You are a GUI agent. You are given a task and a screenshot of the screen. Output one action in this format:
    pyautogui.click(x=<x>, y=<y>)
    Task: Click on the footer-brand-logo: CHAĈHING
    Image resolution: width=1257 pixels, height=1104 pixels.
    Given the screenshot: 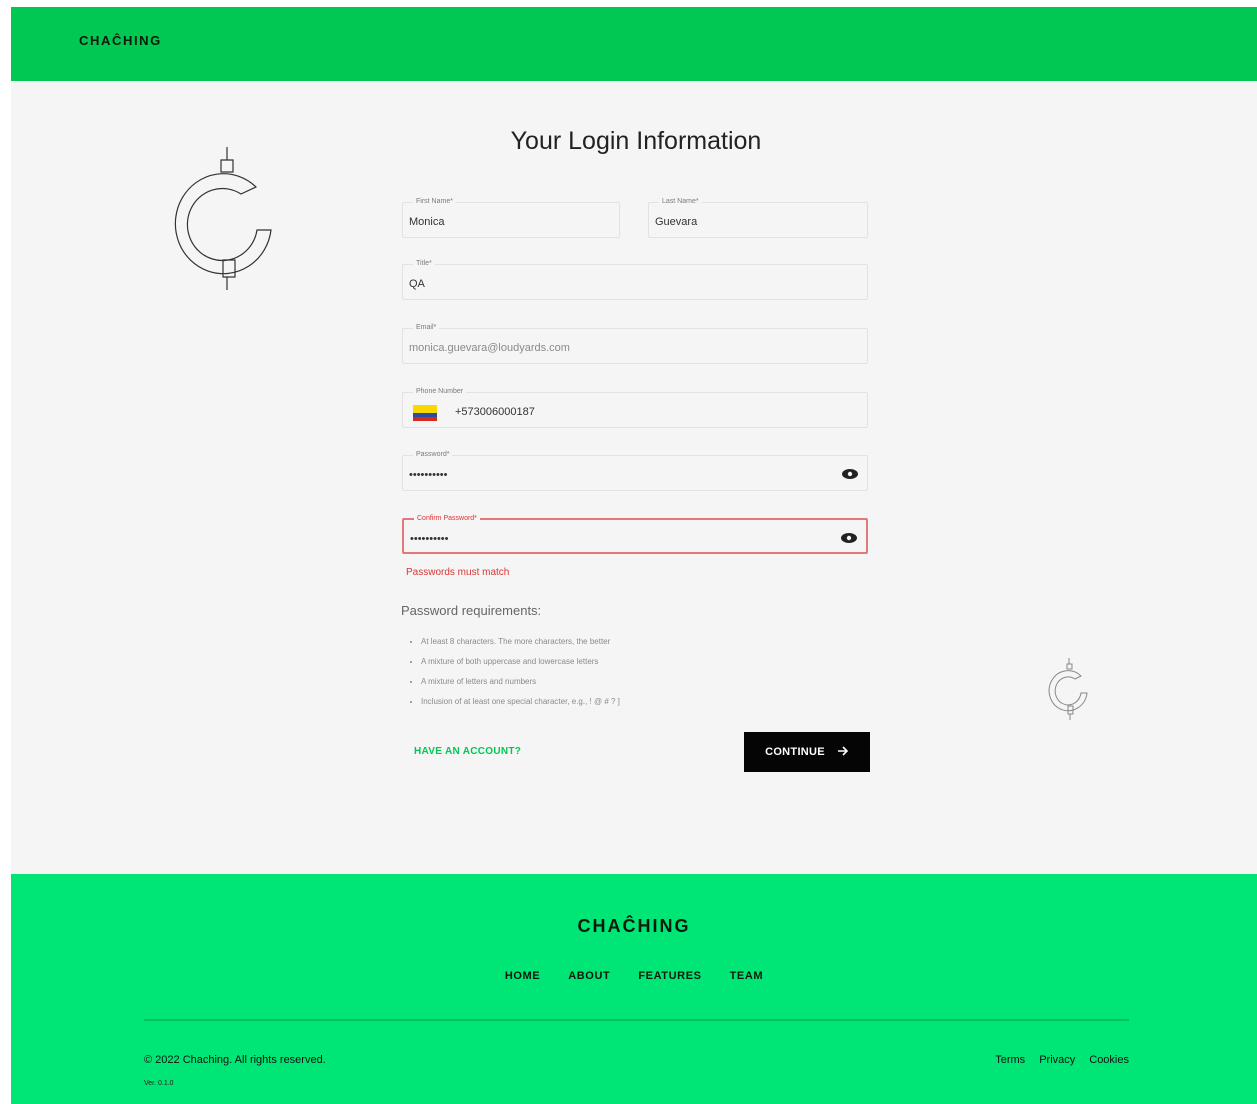 What is the action you would take?
    pyautogui.click(x=634, y=926)
    